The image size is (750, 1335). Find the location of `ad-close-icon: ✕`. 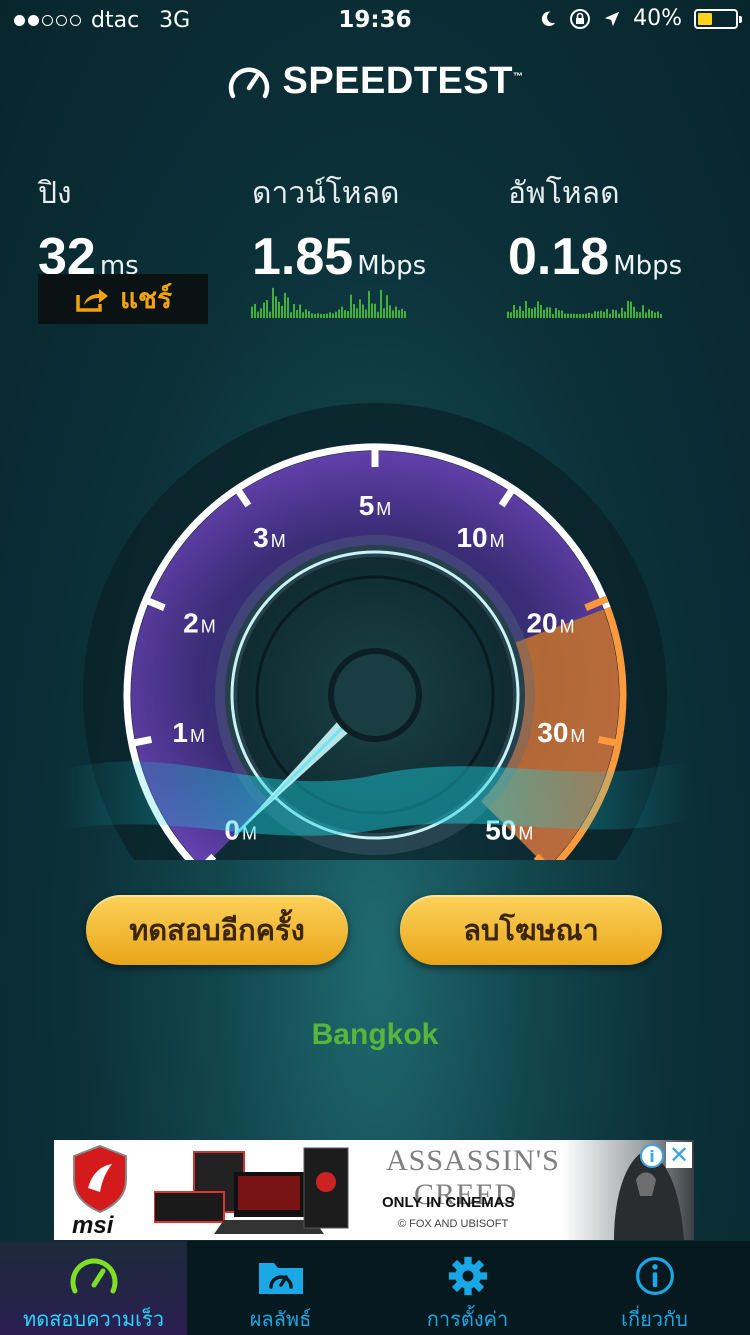

ad-close-icon: ✕ is located at coordinates (679, 1155).